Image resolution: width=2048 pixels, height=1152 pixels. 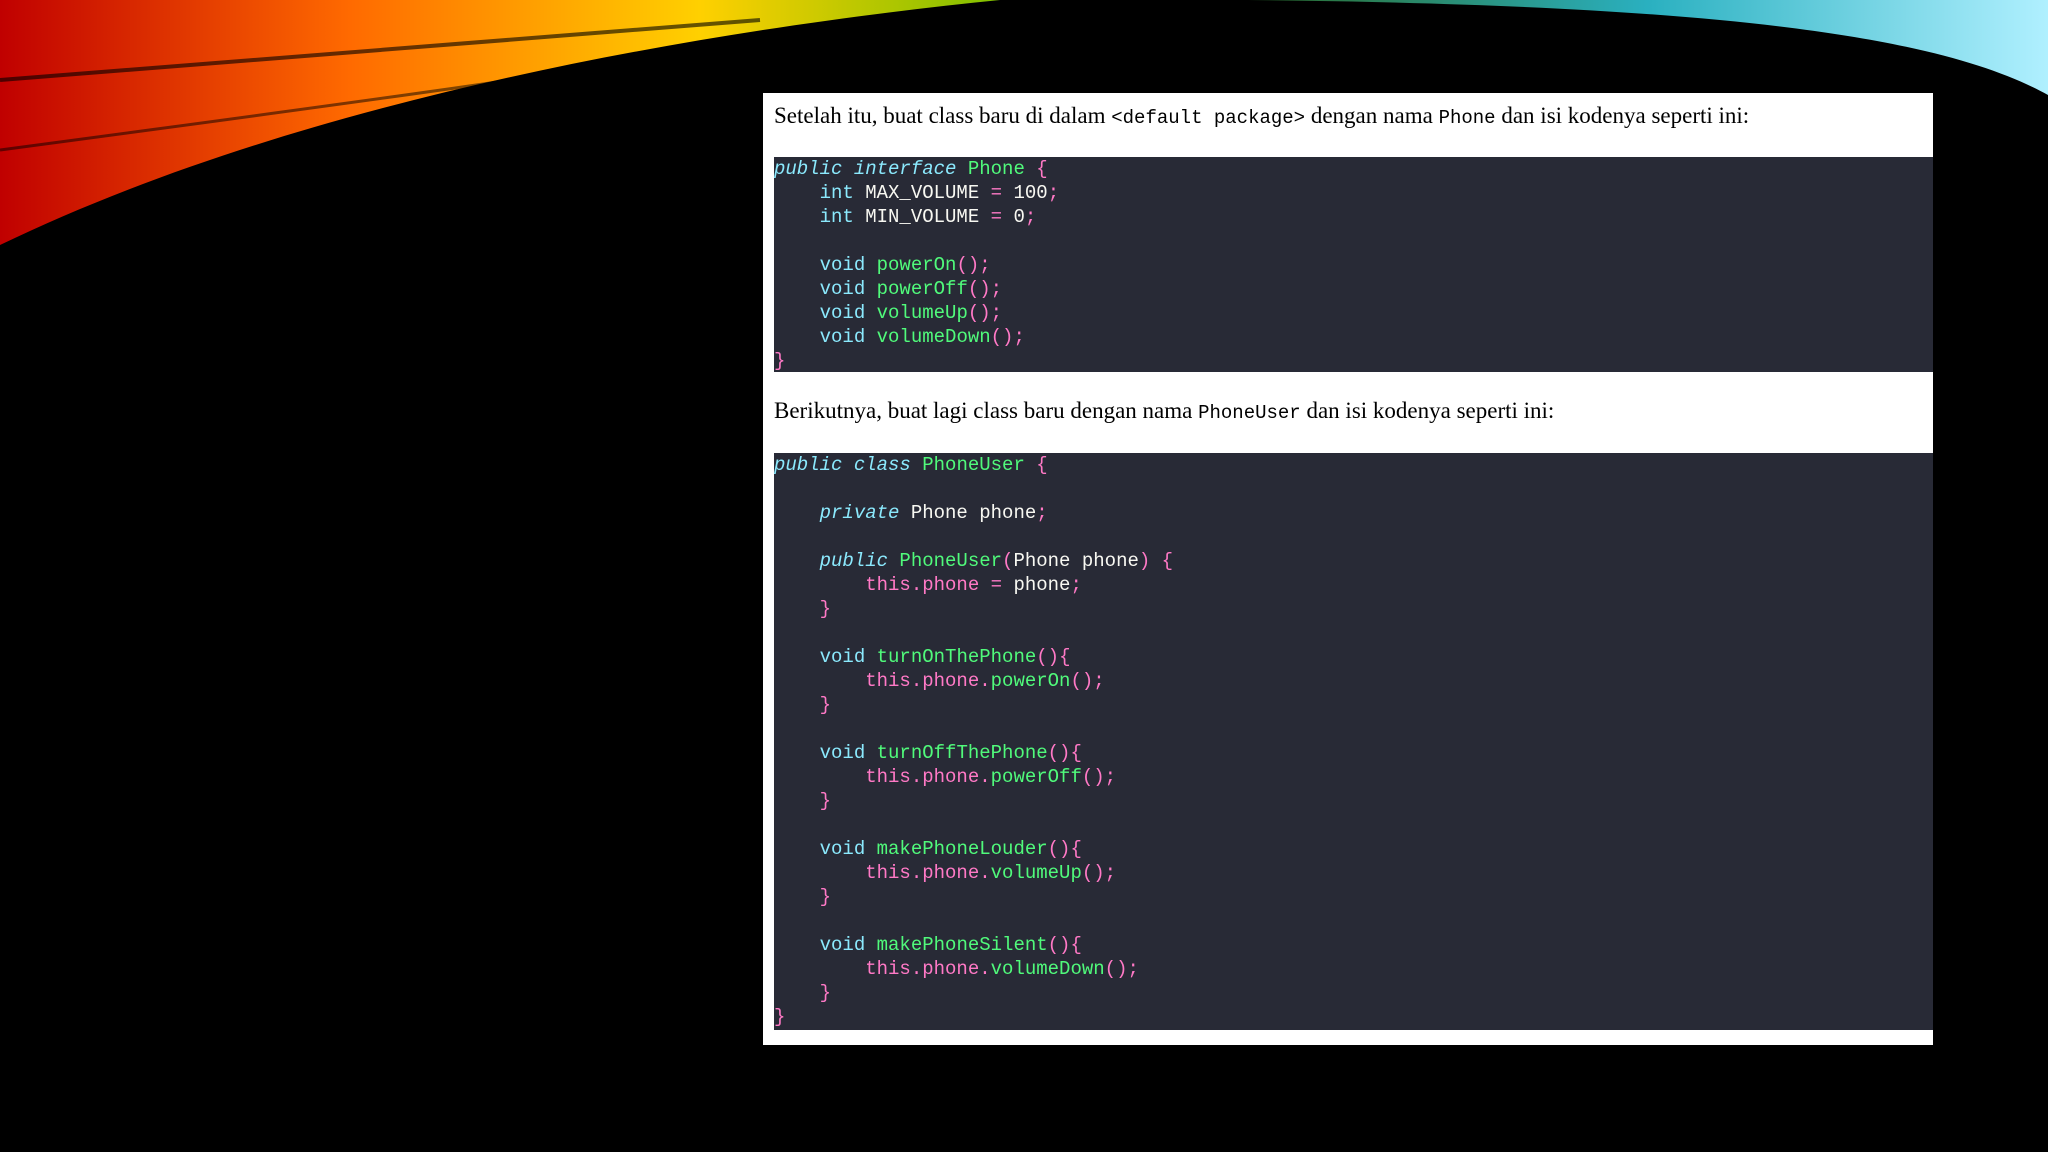 I want to click on code-token: volumeUp, so click(x=922, y=313).